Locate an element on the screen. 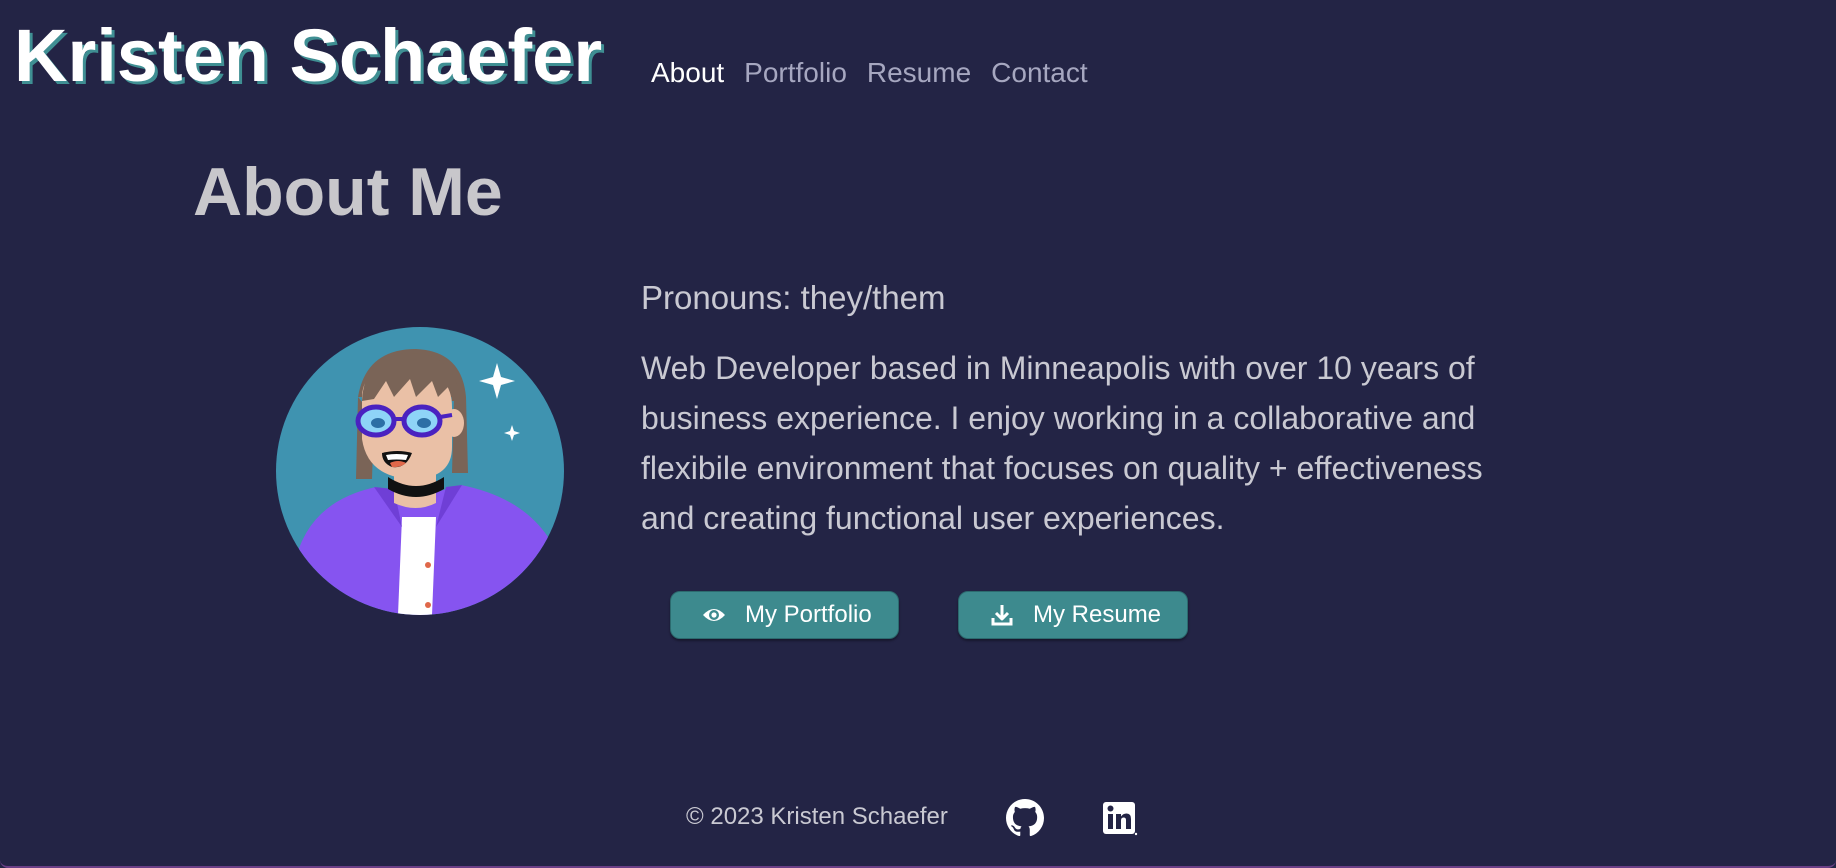 This screenshot has height=868, width=1836. pronouns: Pronouns: they/them is located at coordinates (793, 297).